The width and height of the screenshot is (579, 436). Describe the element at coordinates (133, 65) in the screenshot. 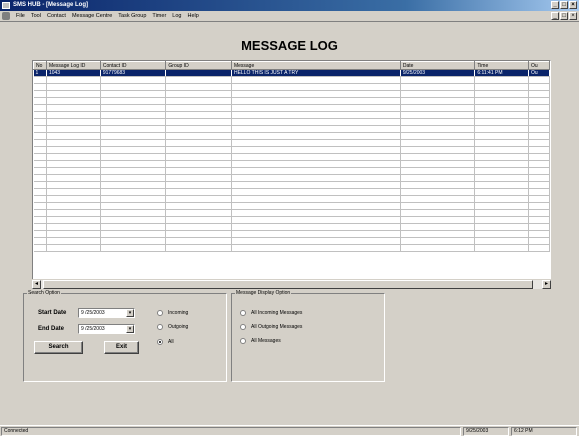

I see `column-header: Contact ID` at that location.